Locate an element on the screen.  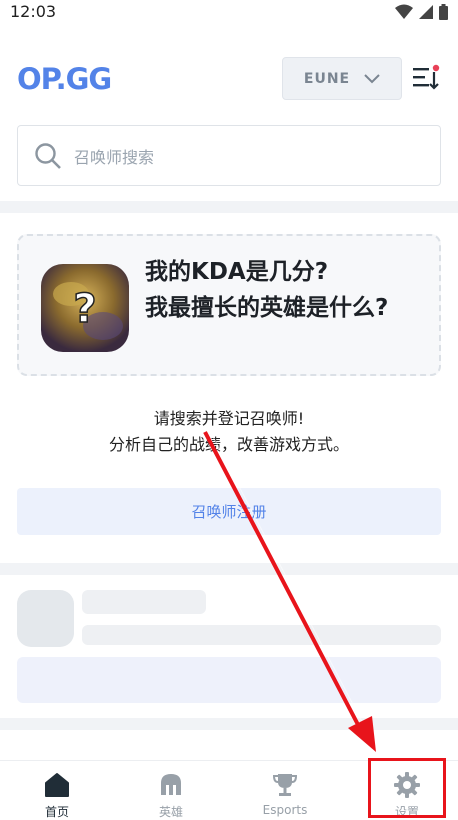
register-summoner-button: 召唤师注册 is located at coordinates (229, 511).